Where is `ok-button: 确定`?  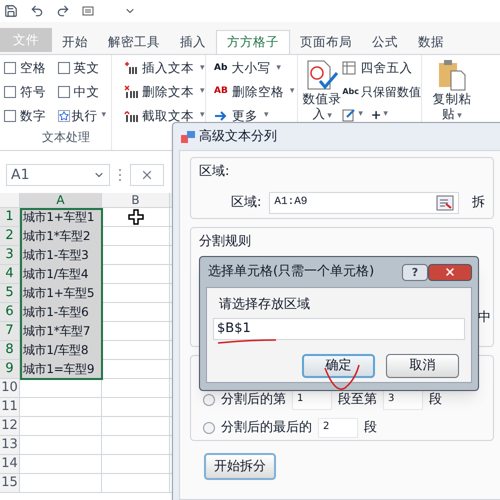 ok-button: 确定 is located at coordinates (338, 366).